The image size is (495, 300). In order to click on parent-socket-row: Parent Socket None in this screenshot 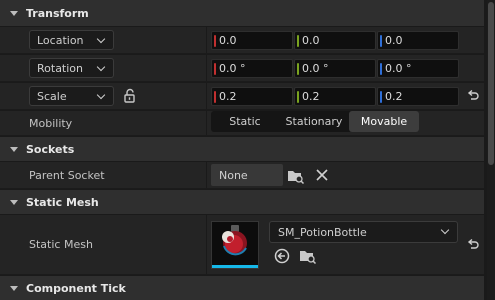, I will do `click(242, 175)`.